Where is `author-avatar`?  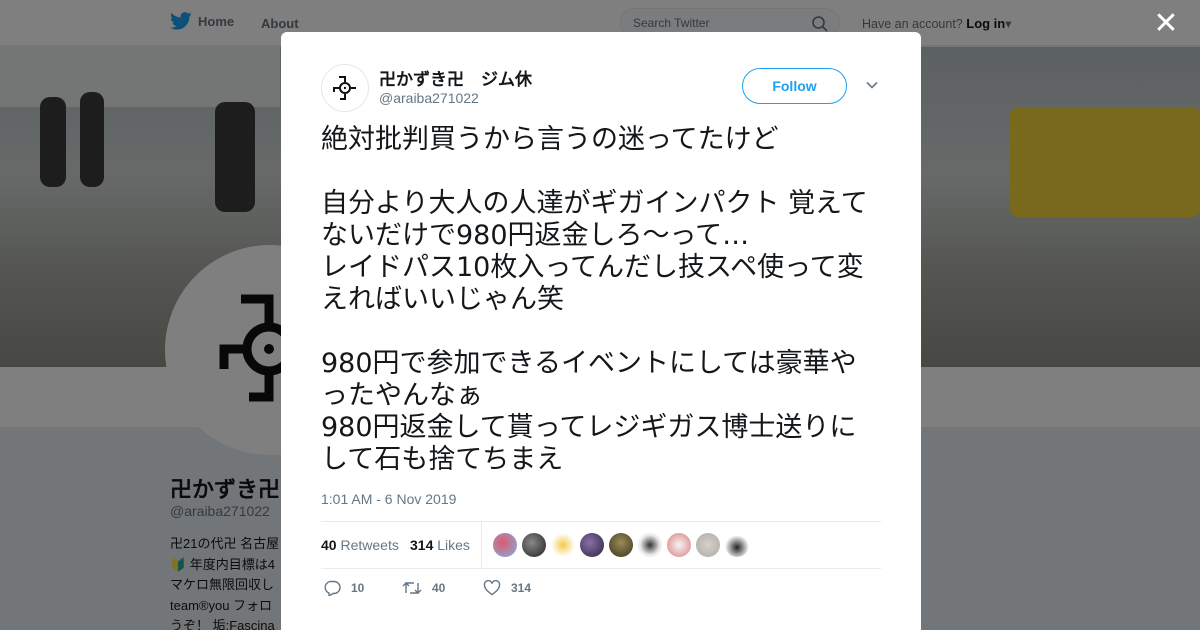
author-avatar is located at coordinates (345, 88).